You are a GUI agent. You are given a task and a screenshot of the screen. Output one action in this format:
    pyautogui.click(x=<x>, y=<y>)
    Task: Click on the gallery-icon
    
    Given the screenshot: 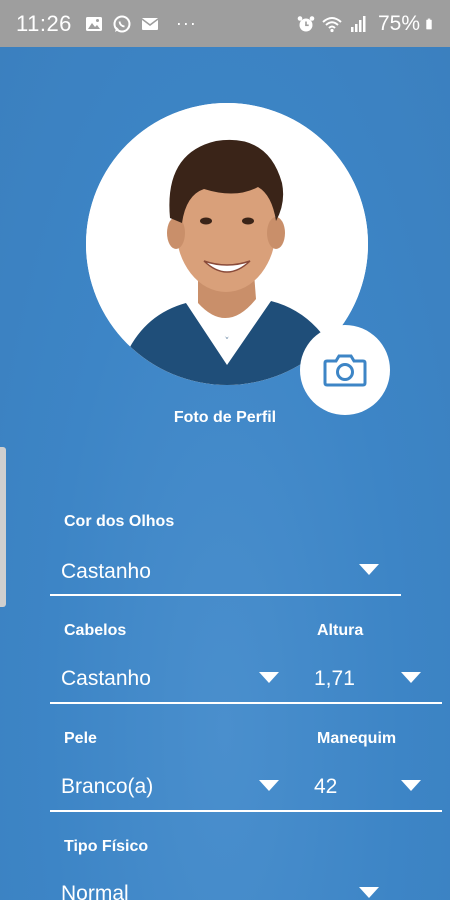 What is the action you would take?
    pyautogui.click(x=93, y=23)
    